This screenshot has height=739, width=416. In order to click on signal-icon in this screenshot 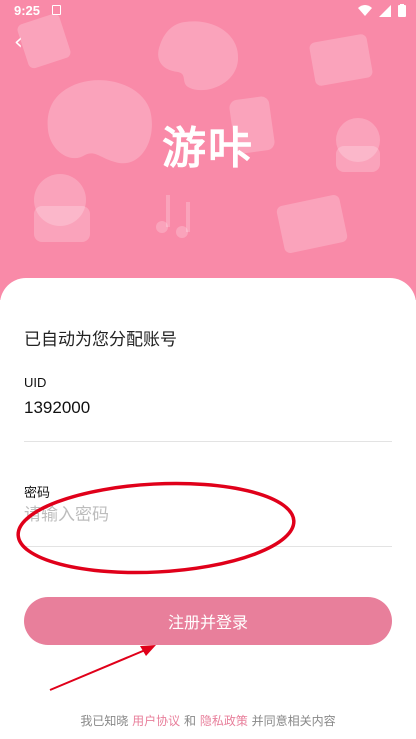, I will do `click(385, 10)`.